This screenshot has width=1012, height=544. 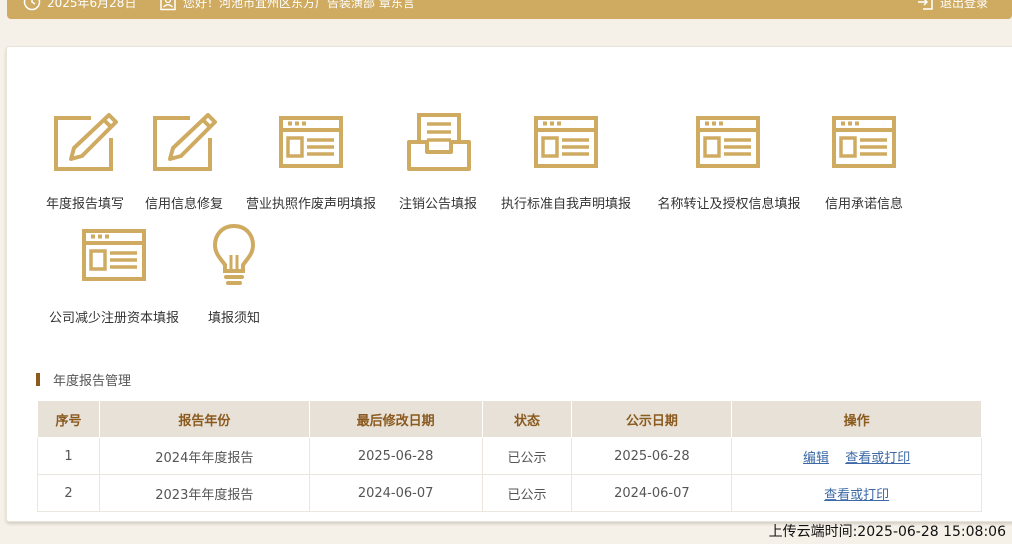 I want to click on section-title-text: 年度报告管理, so click(x=92, y=381).